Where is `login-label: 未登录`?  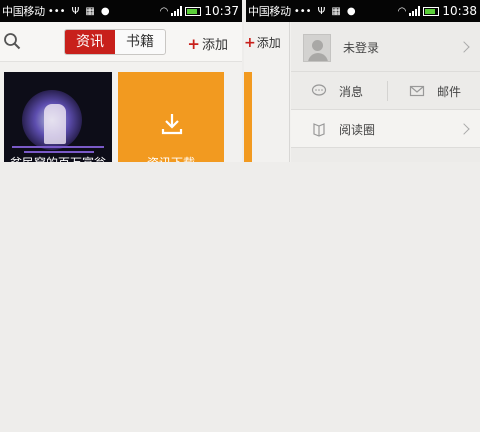
login-label: 未登录 is located at coordinates (361, 48).